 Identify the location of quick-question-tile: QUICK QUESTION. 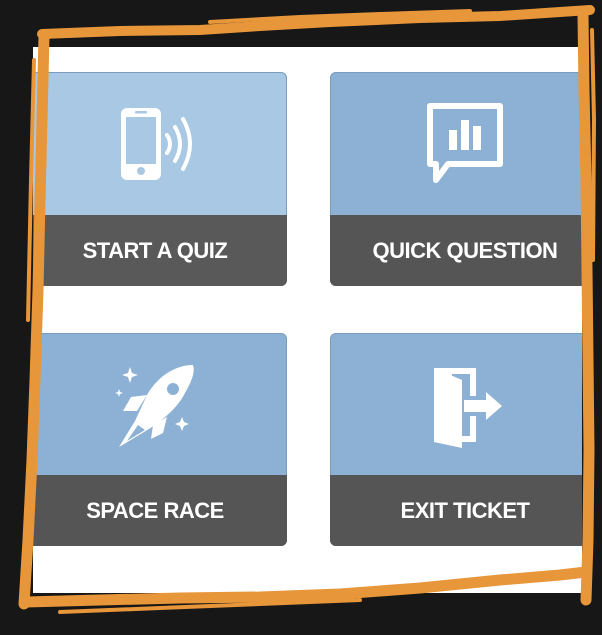
(456, 179).